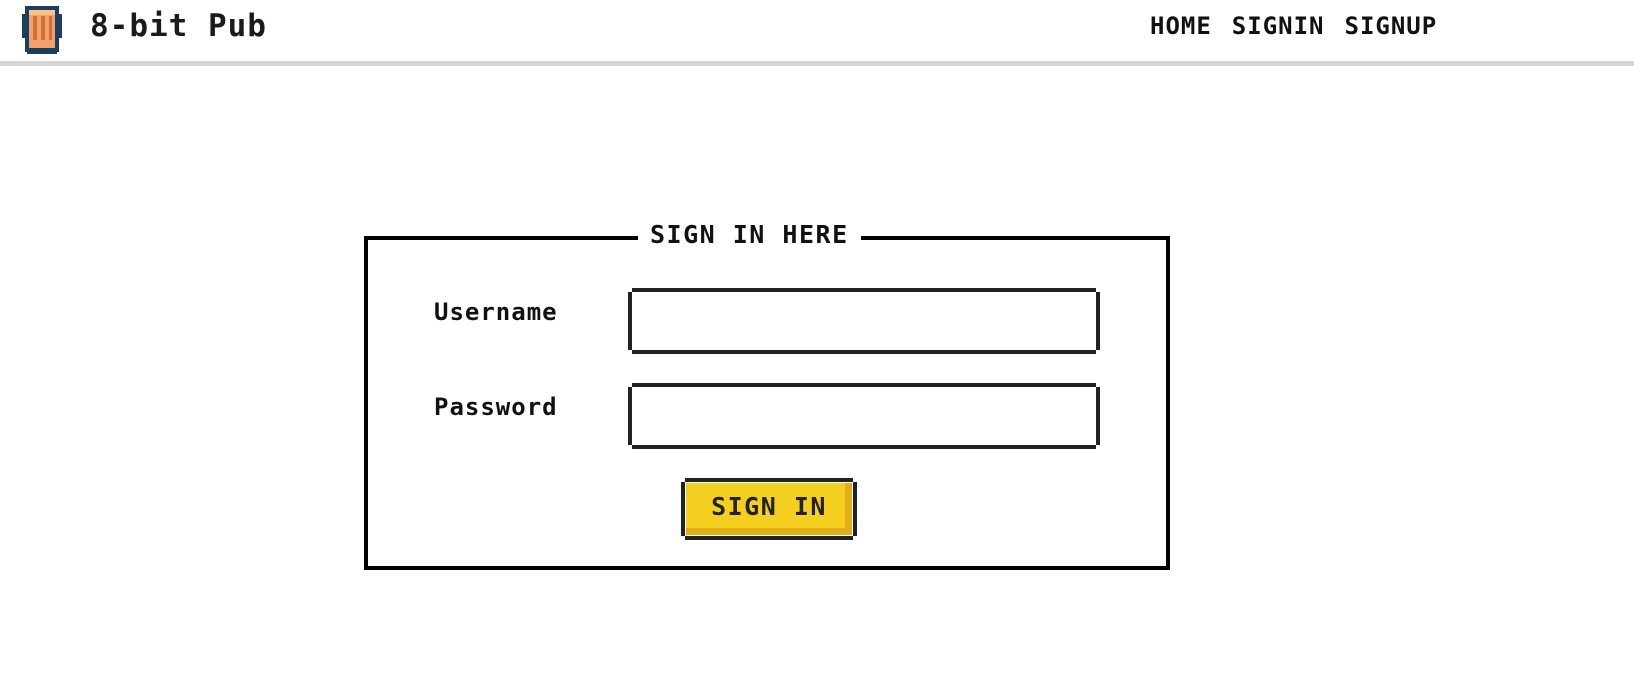 This screenshot has height=697, width=1634. I want to click on nav-signup-link: SIGNUP, so click(1391, 26).